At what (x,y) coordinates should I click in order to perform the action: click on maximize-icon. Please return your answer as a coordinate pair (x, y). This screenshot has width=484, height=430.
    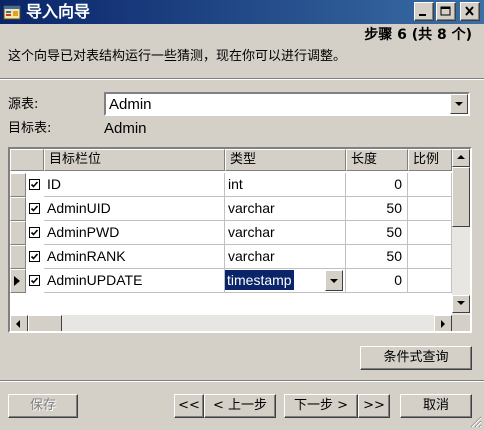
    Looking at the image, I should click on (445, 11).